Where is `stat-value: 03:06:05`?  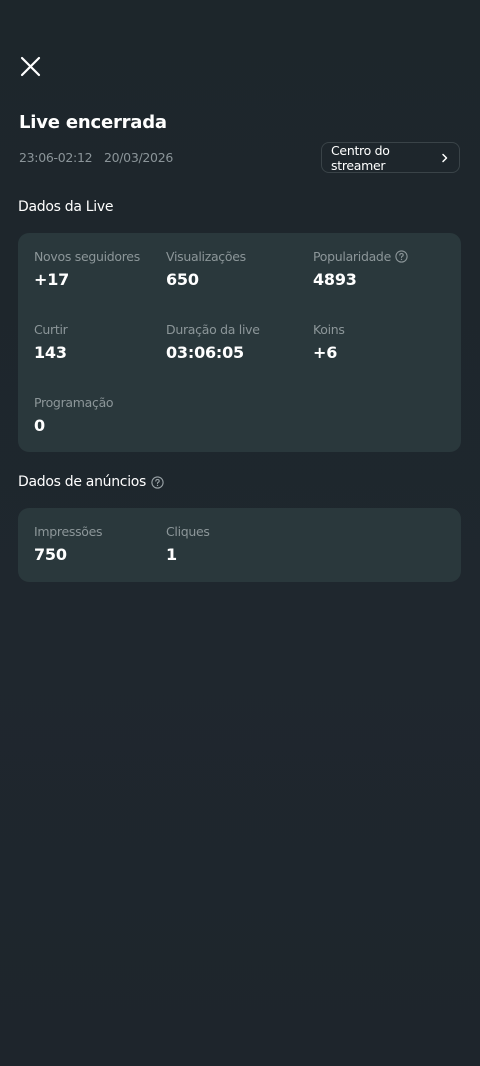 stat-value: 03:06:05 is located at coordinates (205, 352).